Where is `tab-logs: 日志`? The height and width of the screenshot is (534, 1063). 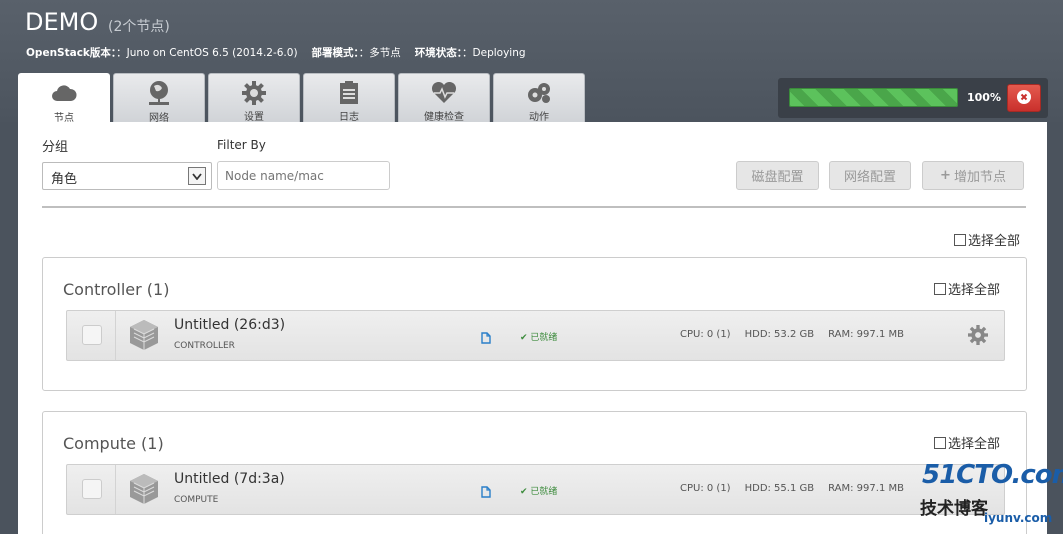
tab-logs: 日志 is located at coordinates (349, 98).